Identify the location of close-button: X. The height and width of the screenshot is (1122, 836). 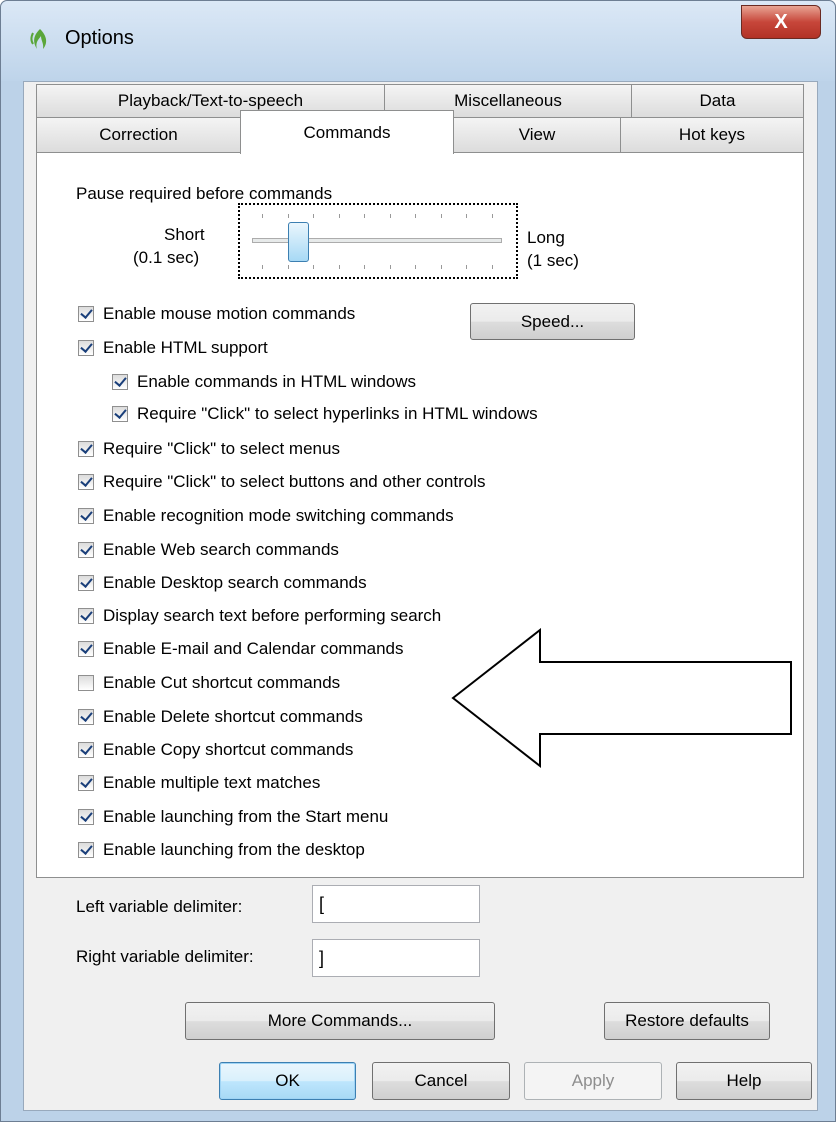
(781, 22).